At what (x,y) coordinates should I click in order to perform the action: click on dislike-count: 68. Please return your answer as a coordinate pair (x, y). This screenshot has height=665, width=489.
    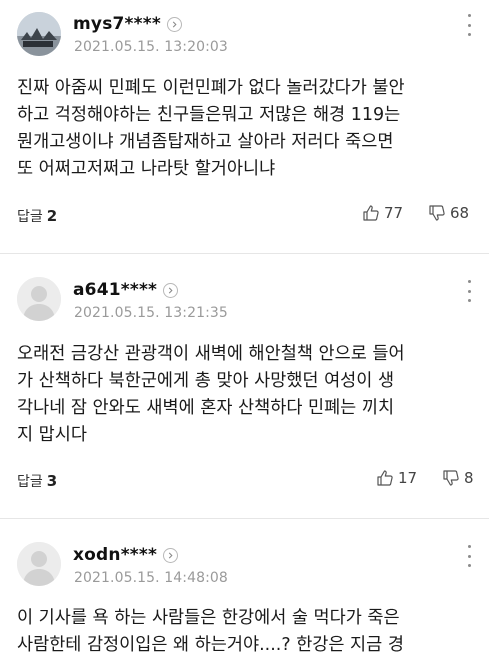
    Looking at the image, I should click on (460, 213).